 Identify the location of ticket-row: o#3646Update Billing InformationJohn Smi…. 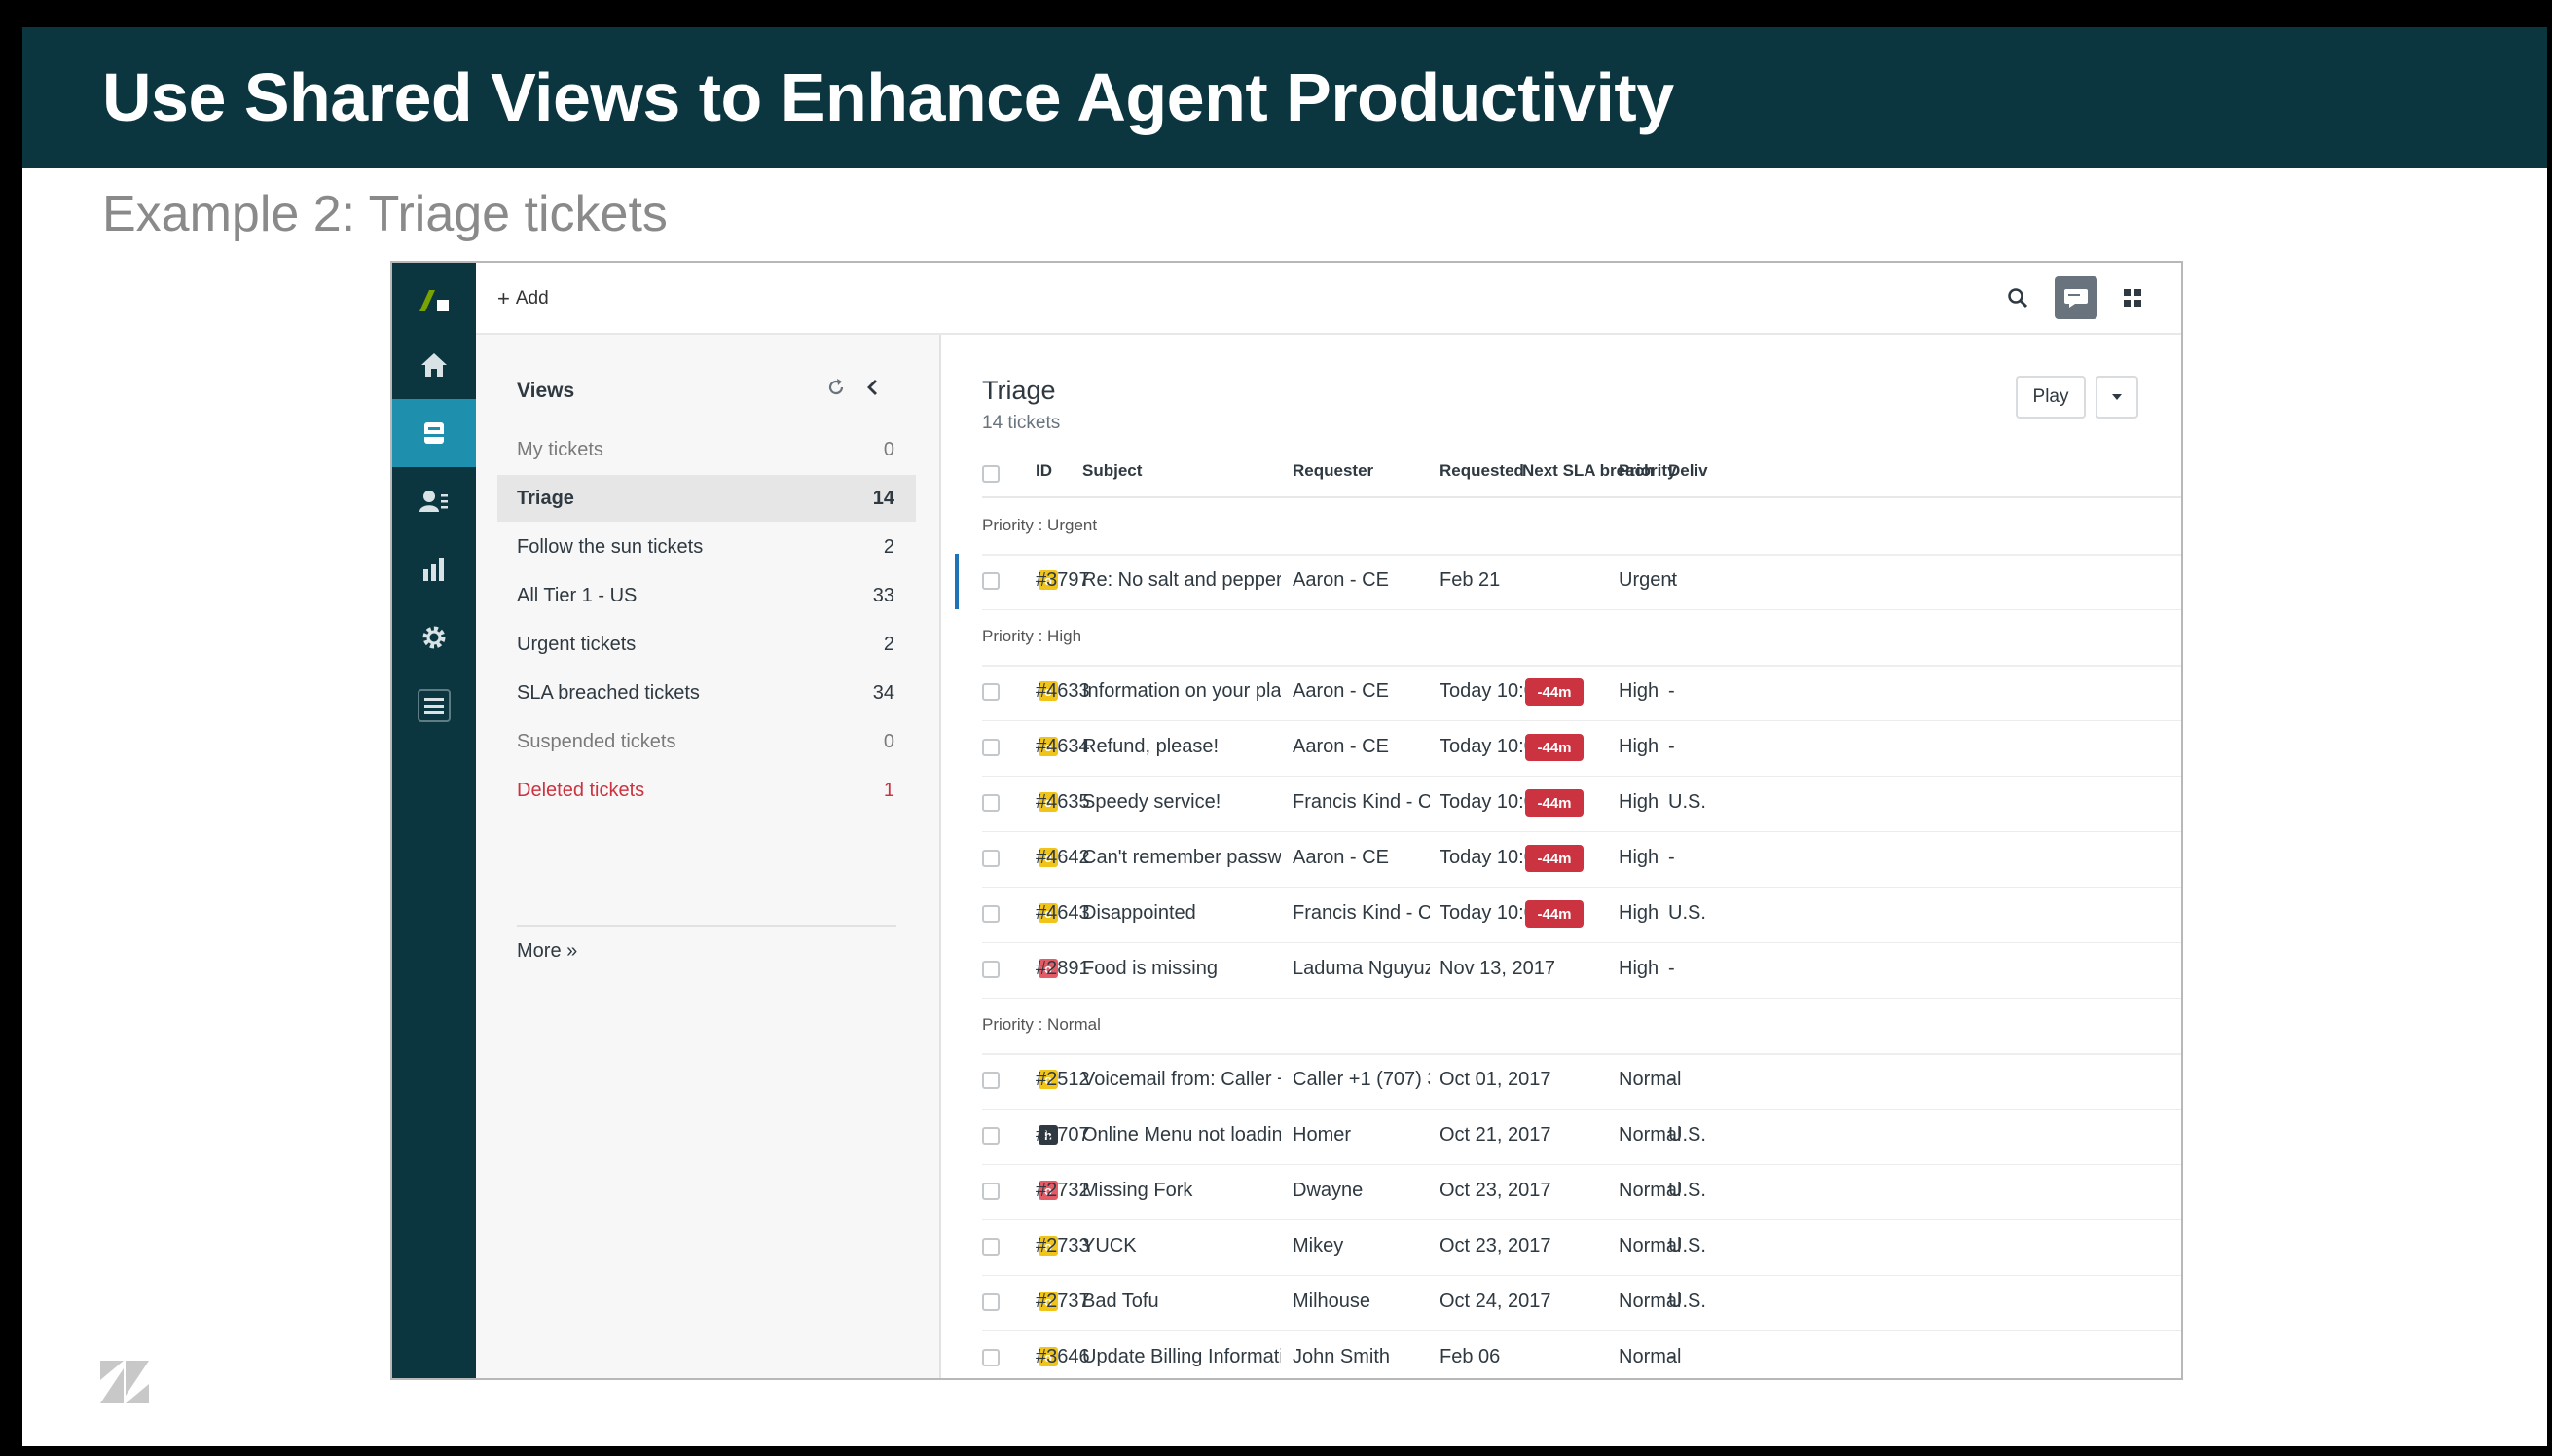
(1561, 1354).